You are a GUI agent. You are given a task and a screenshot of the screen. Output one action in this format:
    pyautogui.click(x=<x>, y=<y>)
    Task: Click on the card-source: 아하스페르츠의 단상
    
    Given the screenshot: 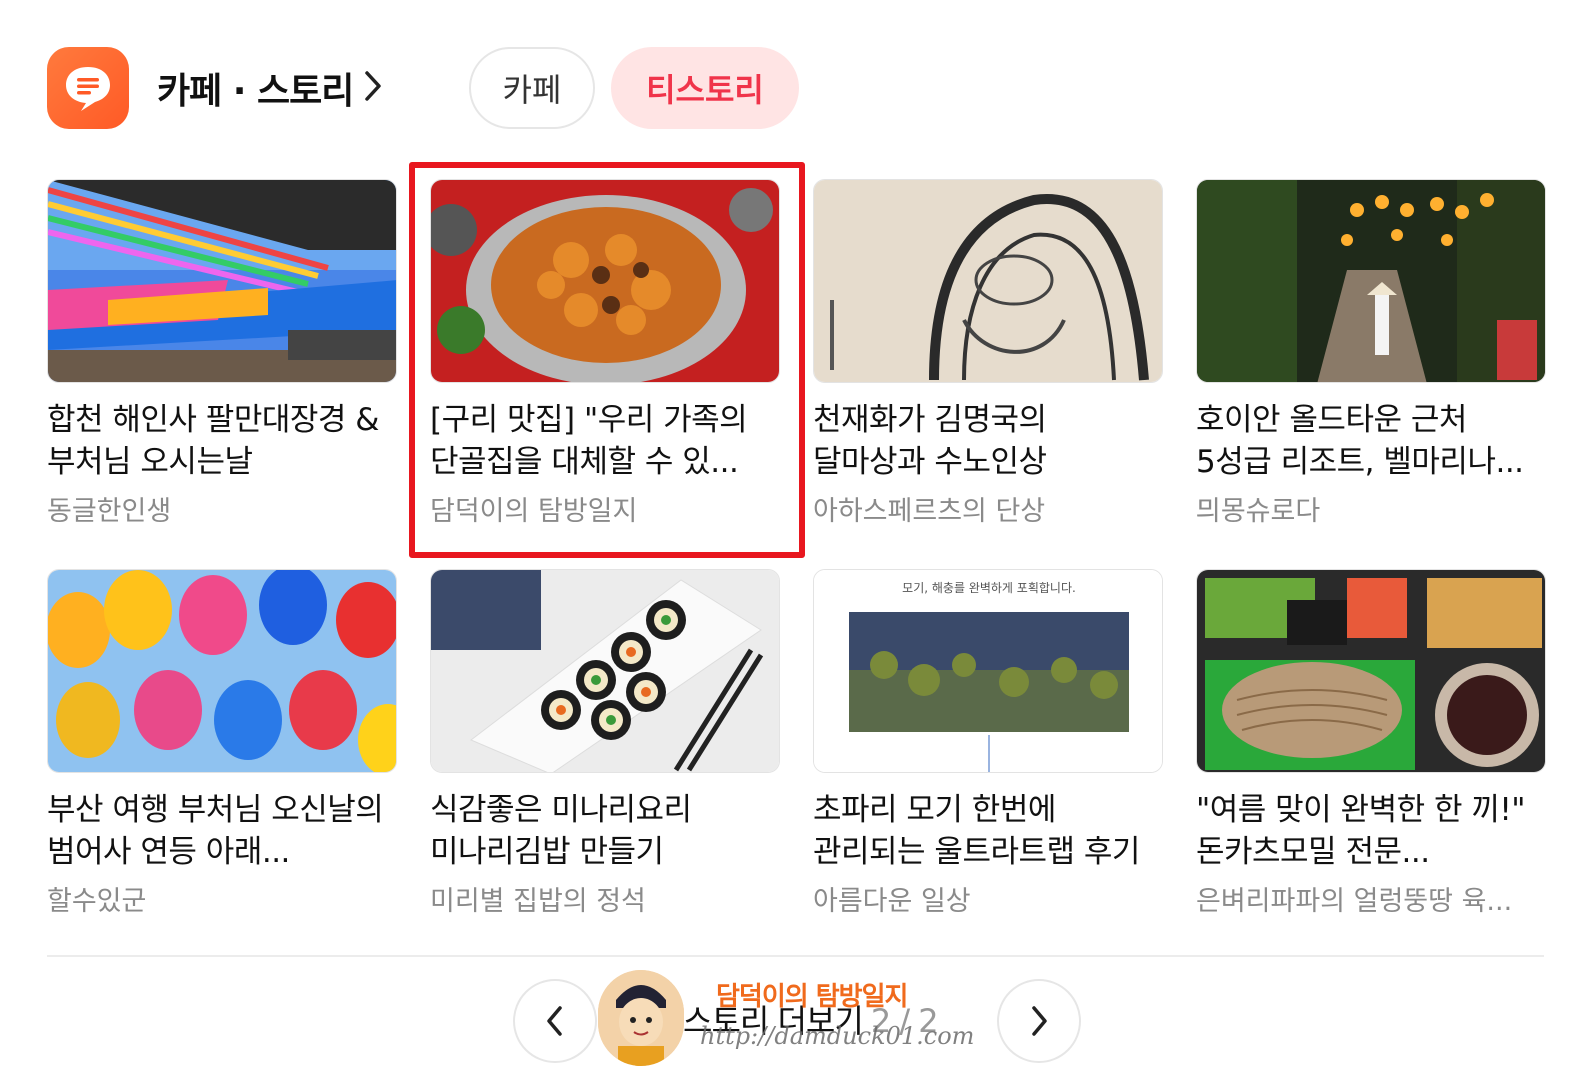 What is the action you would take?
    pyautogui.click(x=988, y=508)
    